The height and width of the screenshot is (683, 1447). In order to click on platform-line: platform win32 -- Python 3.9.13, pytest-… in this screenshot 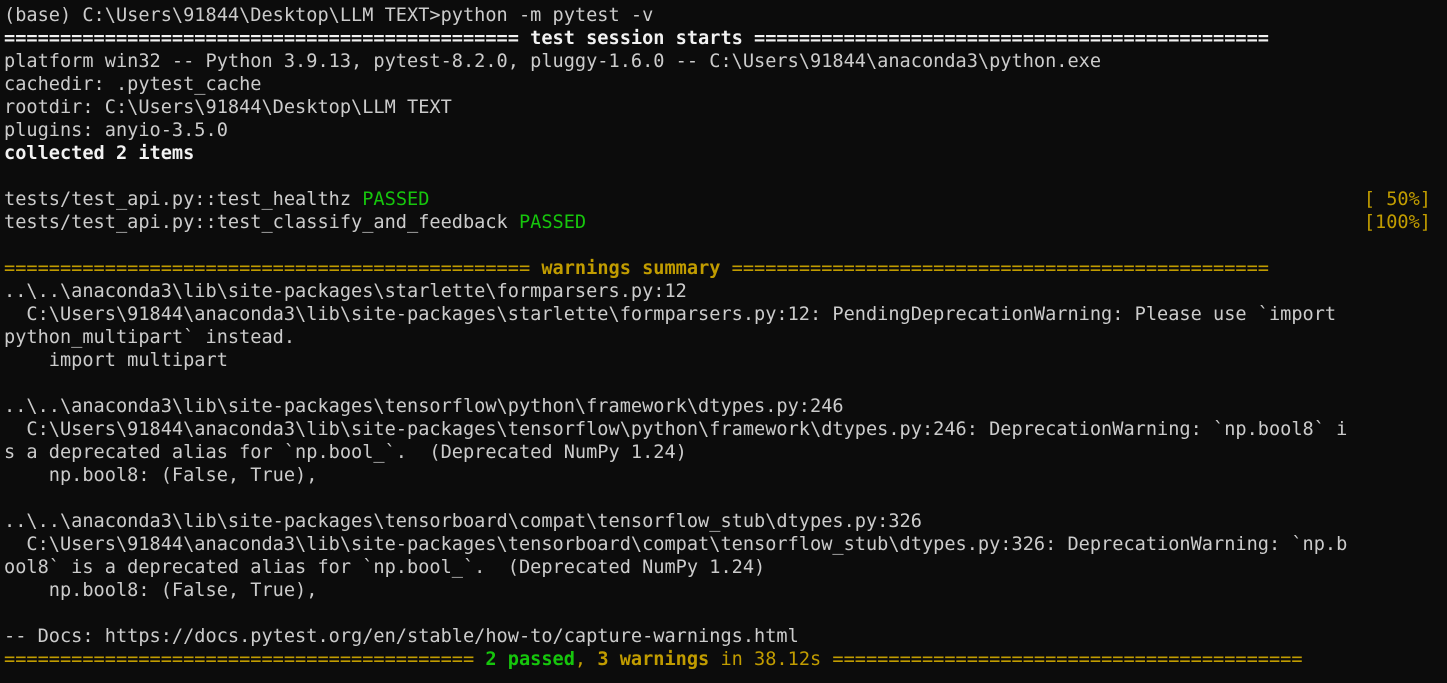, I will do `click(553, 61)`.